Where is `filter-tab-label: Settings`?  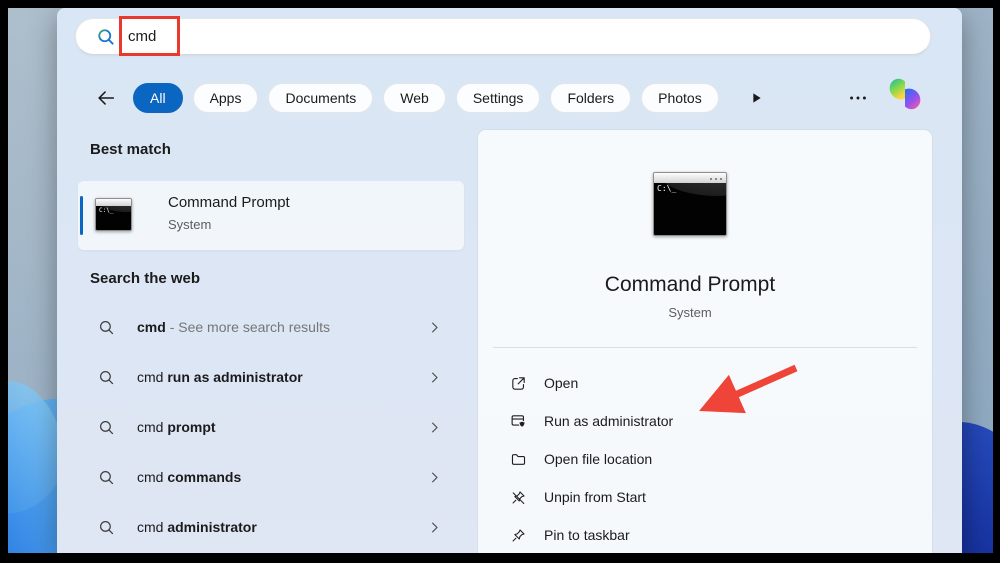 filter-tab-label: Settings is located at coordinates (498, 98).